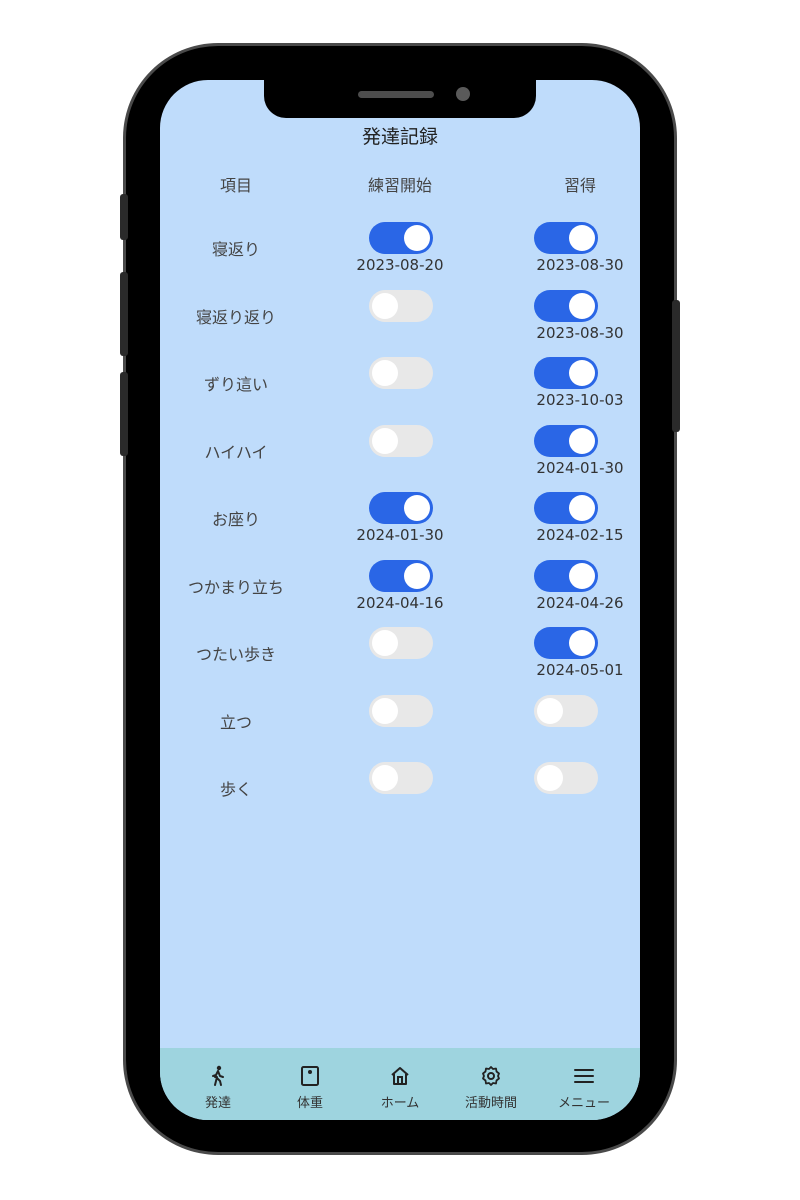 The width and height of the screenshot is (800, 1200). I want to click on phone-power-button, so click(676, 366).